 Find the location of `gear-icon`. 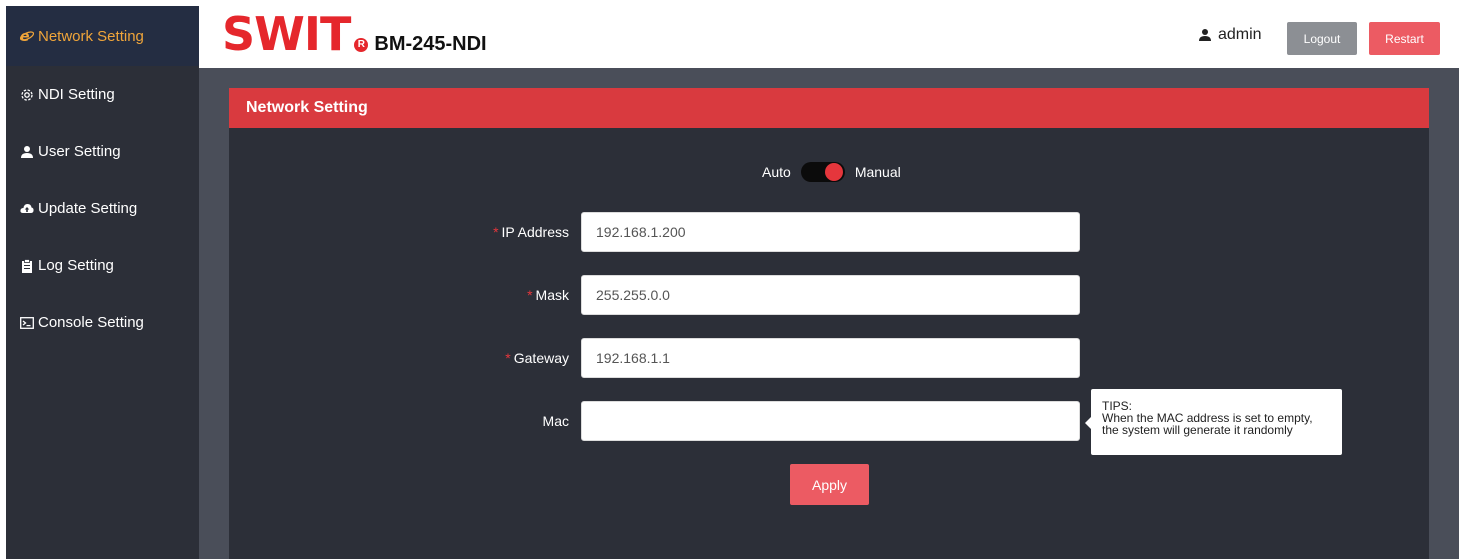

gear-icon is located at coordinates (27, 95).